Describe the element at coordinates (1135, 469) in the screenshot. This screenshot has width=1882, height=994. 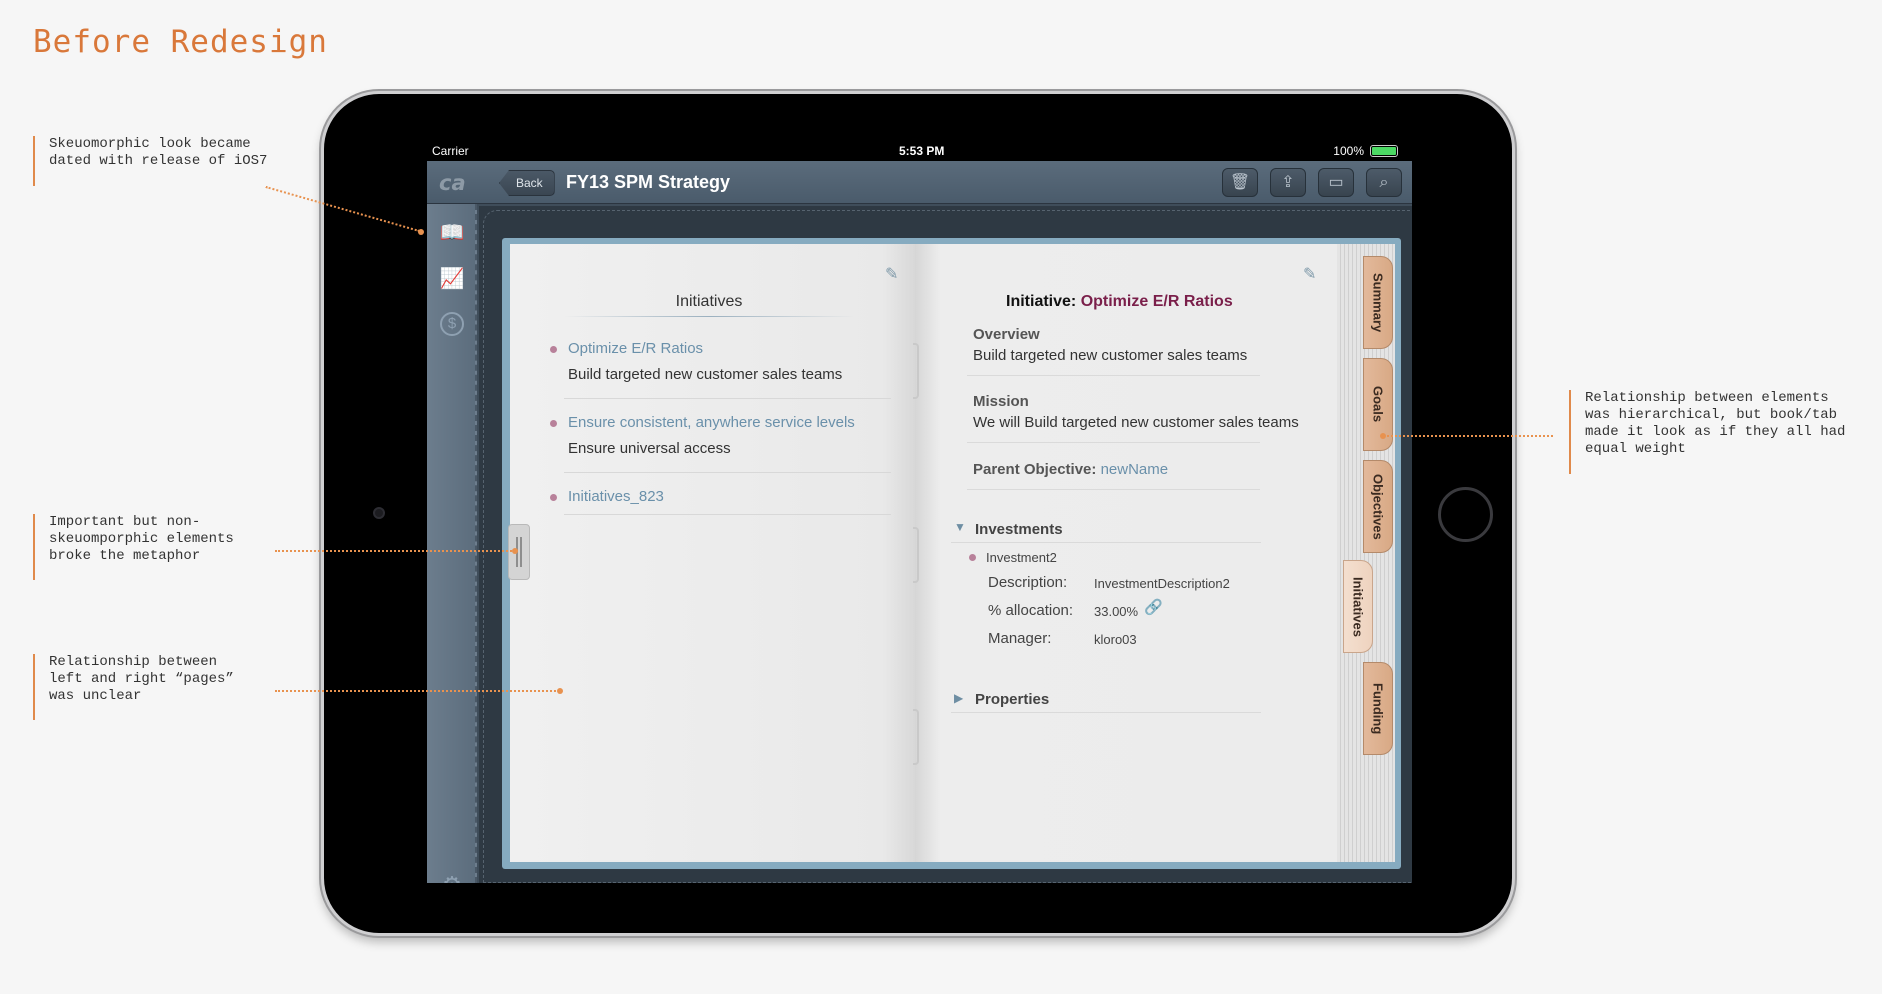
I see `parent-objective-link: newName` at that location.